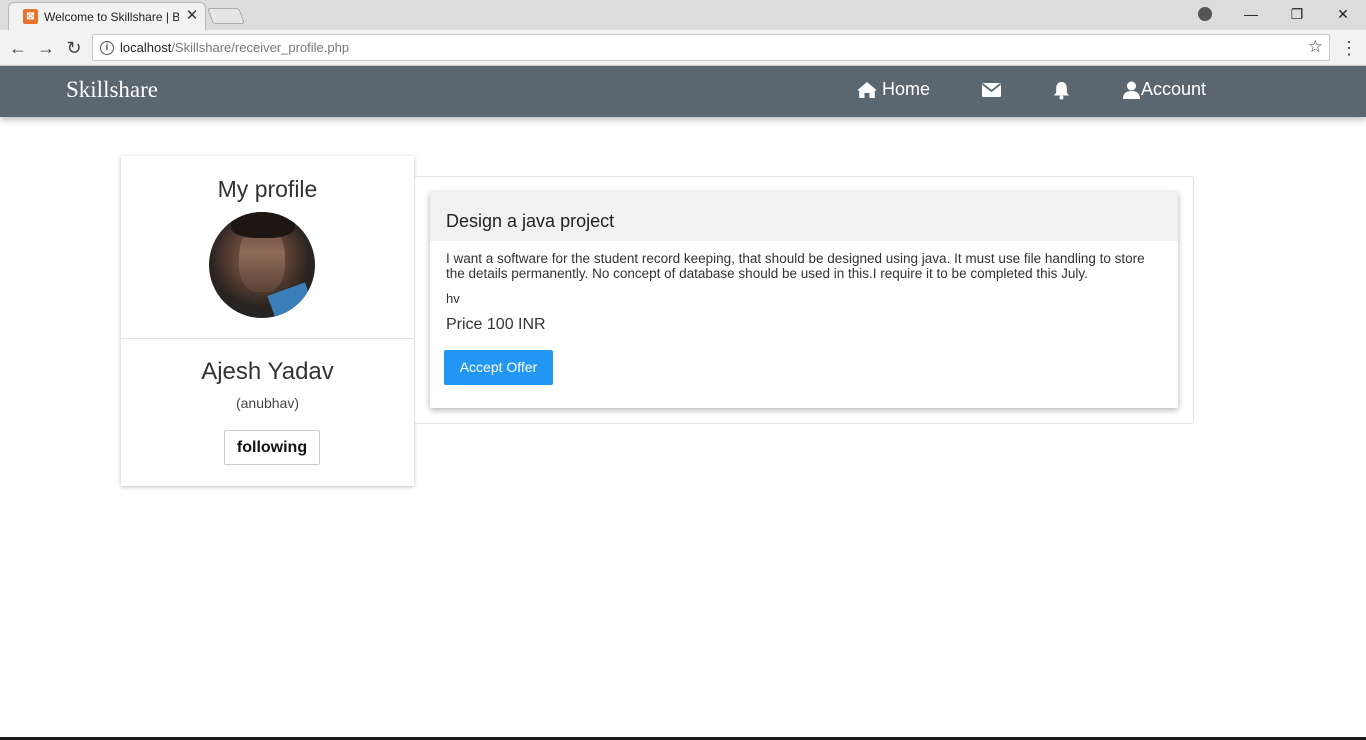 The height and width of the screenshot is (740, 1366). I want to click on user-icon, so click(1131, 90).